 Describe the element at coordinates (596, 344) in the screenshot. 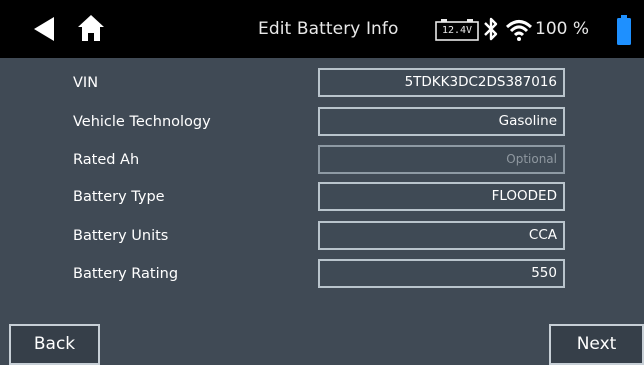

I see `next-button: Next` at that location.